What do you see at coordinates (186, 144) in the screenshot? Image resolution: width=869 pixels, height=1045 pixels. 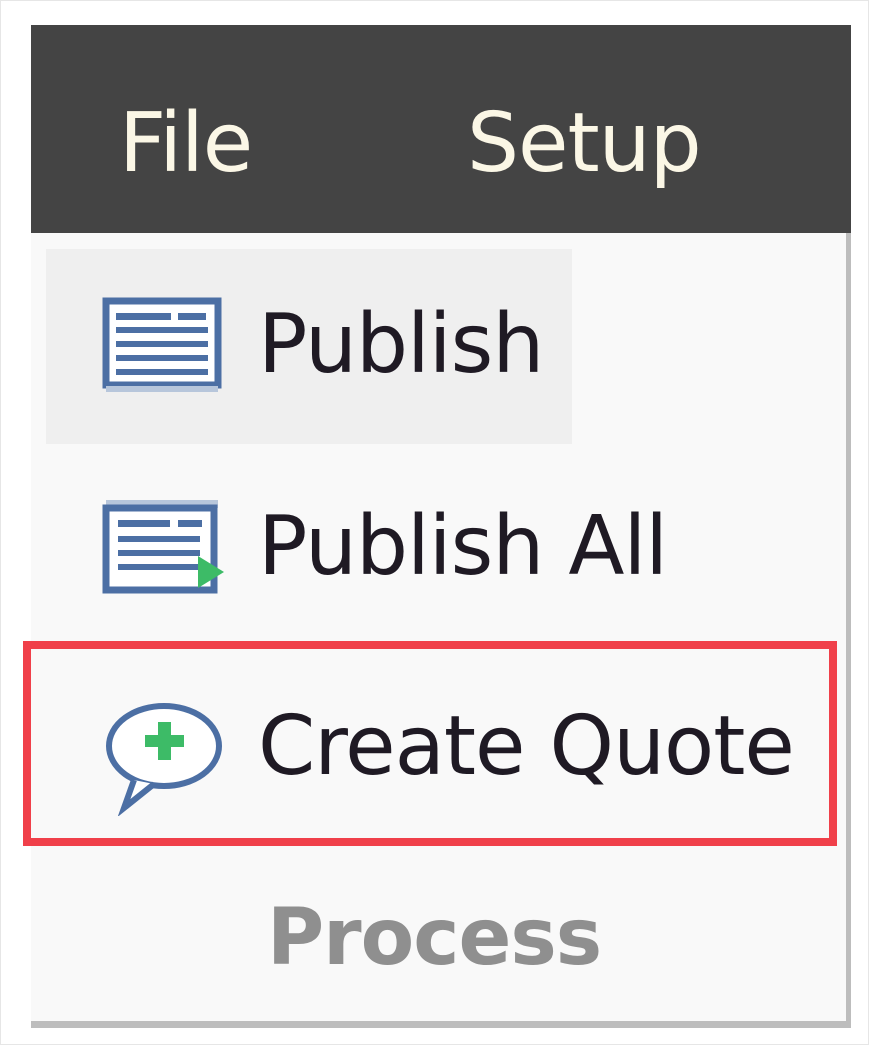 I see `menu-file: File` at bounding box center [186, 144].